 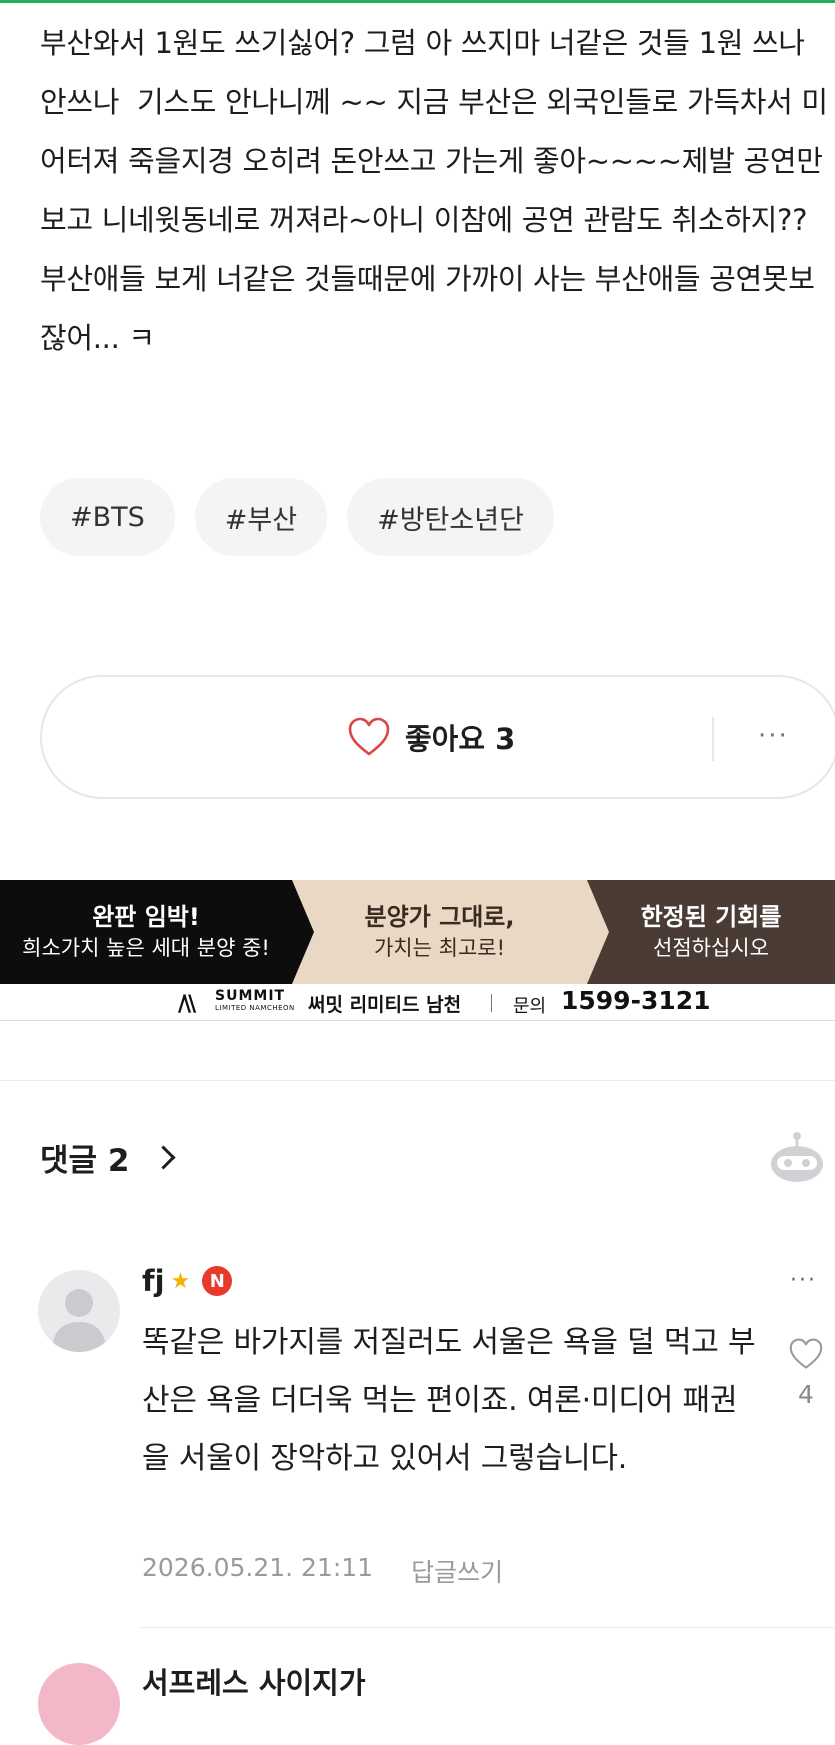 What do you see at coordinates (806, 1394) in the screenshot?
I see `comment-like-count: 4` at bounding box center [806, 1394].